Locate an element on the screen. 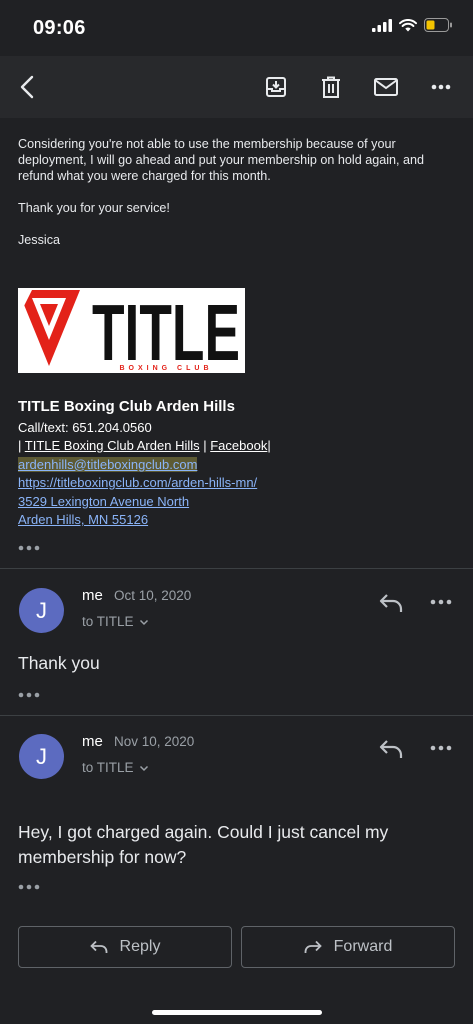  club-link: TITLE Boxing Club Arden Hills is located at coordinates (112, 445).